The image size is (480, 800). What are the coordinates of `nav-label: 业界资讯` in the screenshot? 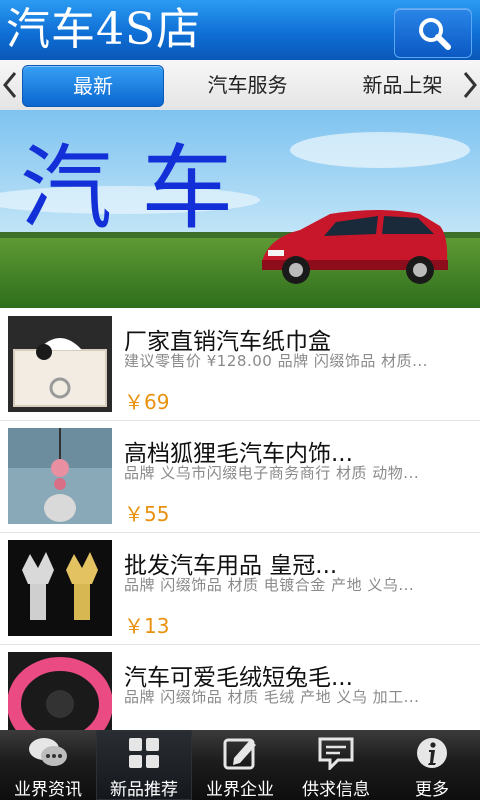 It's located at (48, 790).